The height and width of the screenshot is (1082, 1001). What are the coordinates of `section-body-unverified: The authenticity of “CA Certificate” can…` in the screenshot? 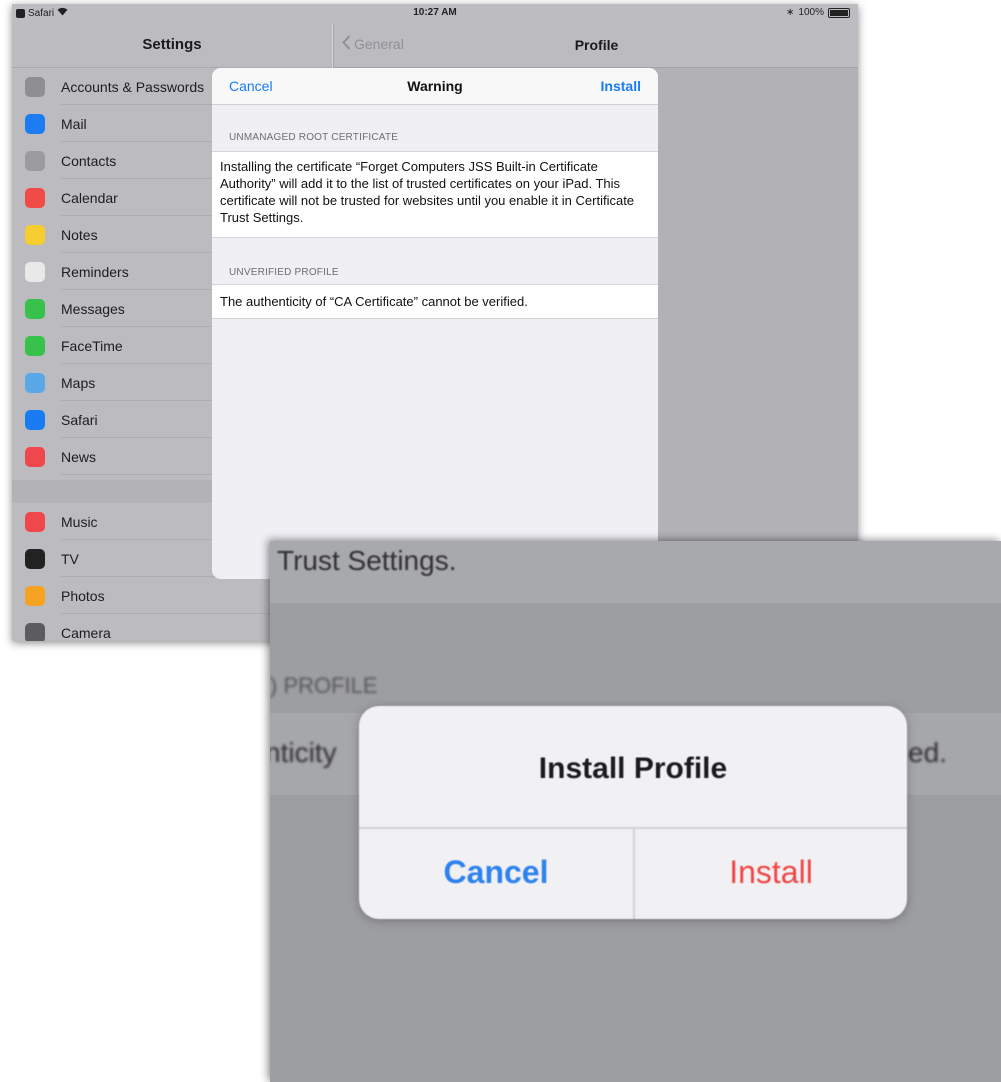 It's located at (435, 301).